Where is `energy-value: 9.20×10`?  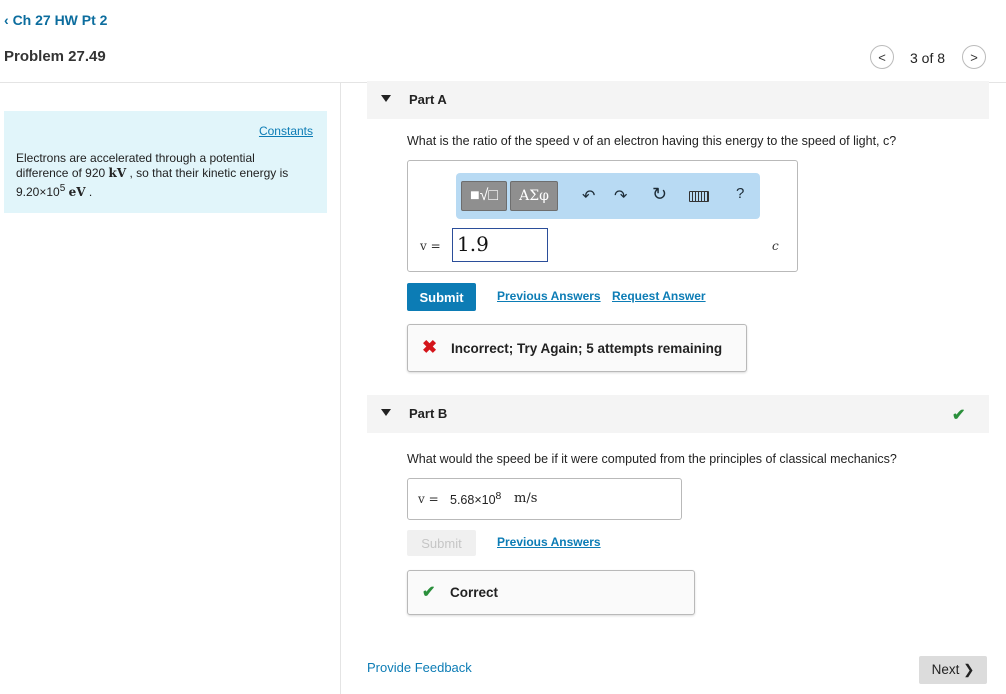 energy-value: 9.20×10 is located at coordinates (38, 192).